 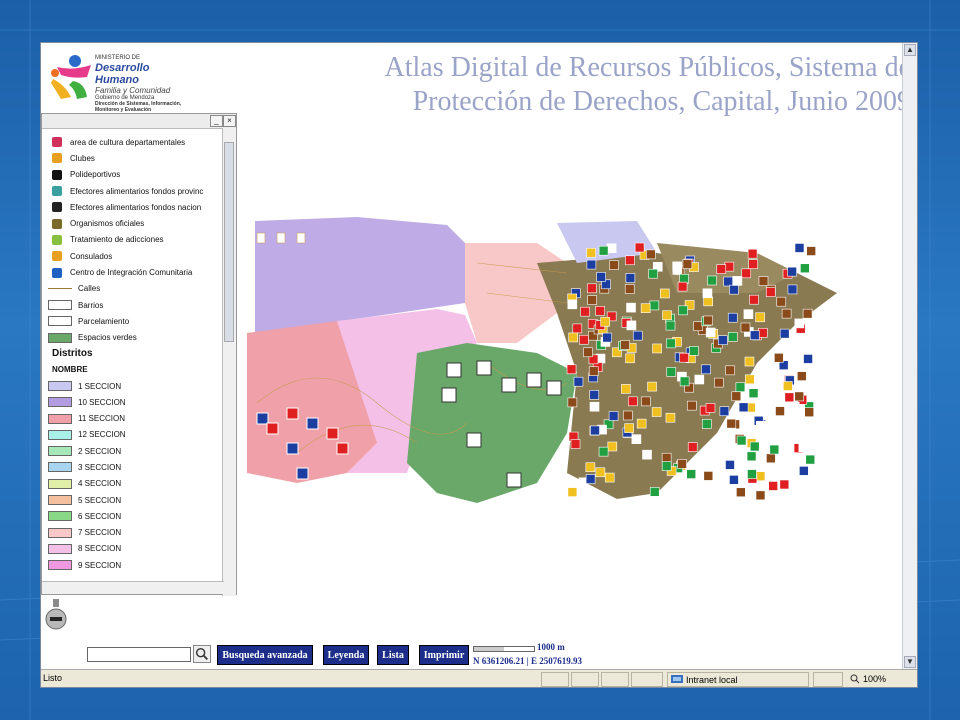 I want to click on protected-mode-icon, so click(x=828, y=679).